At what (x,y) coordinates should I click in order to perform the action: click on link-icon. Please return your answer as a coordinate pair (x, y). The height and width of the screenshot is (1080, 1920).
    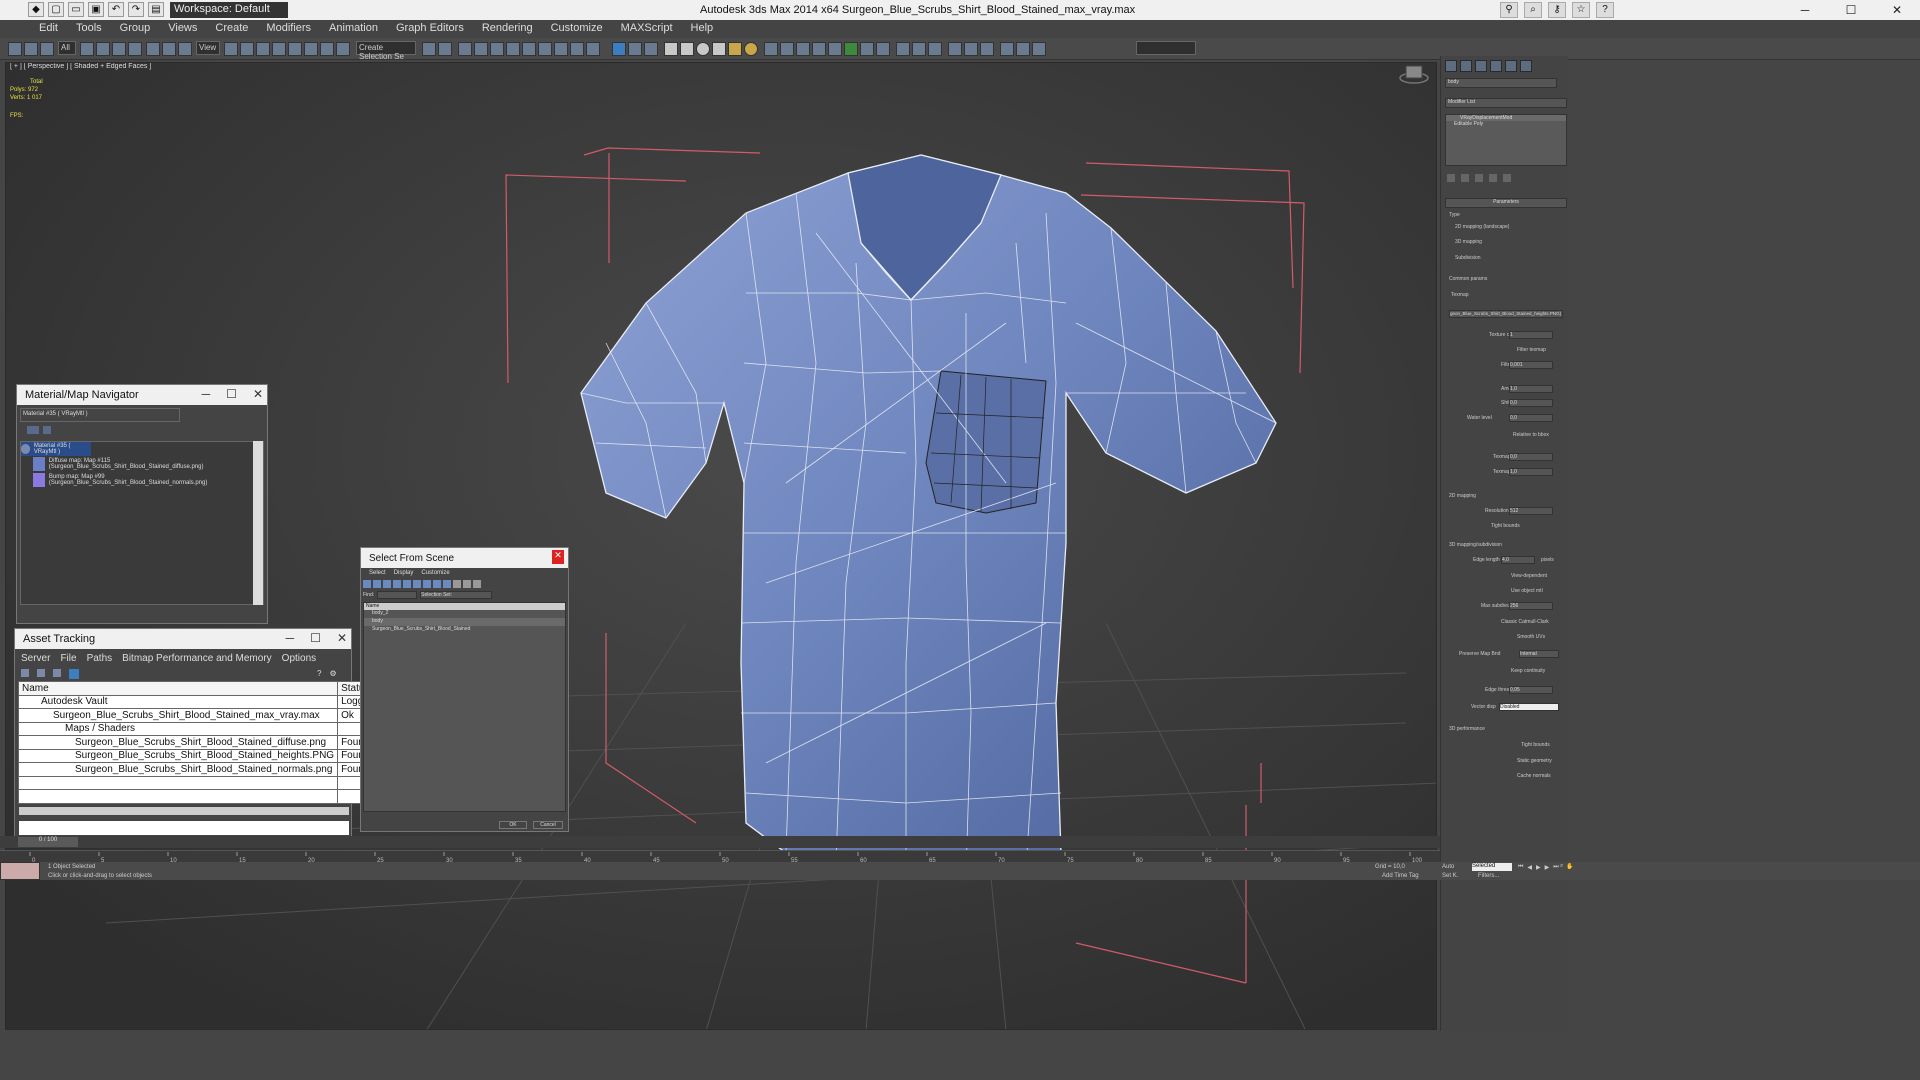
    Looking at the image, I should click on (15, 49).